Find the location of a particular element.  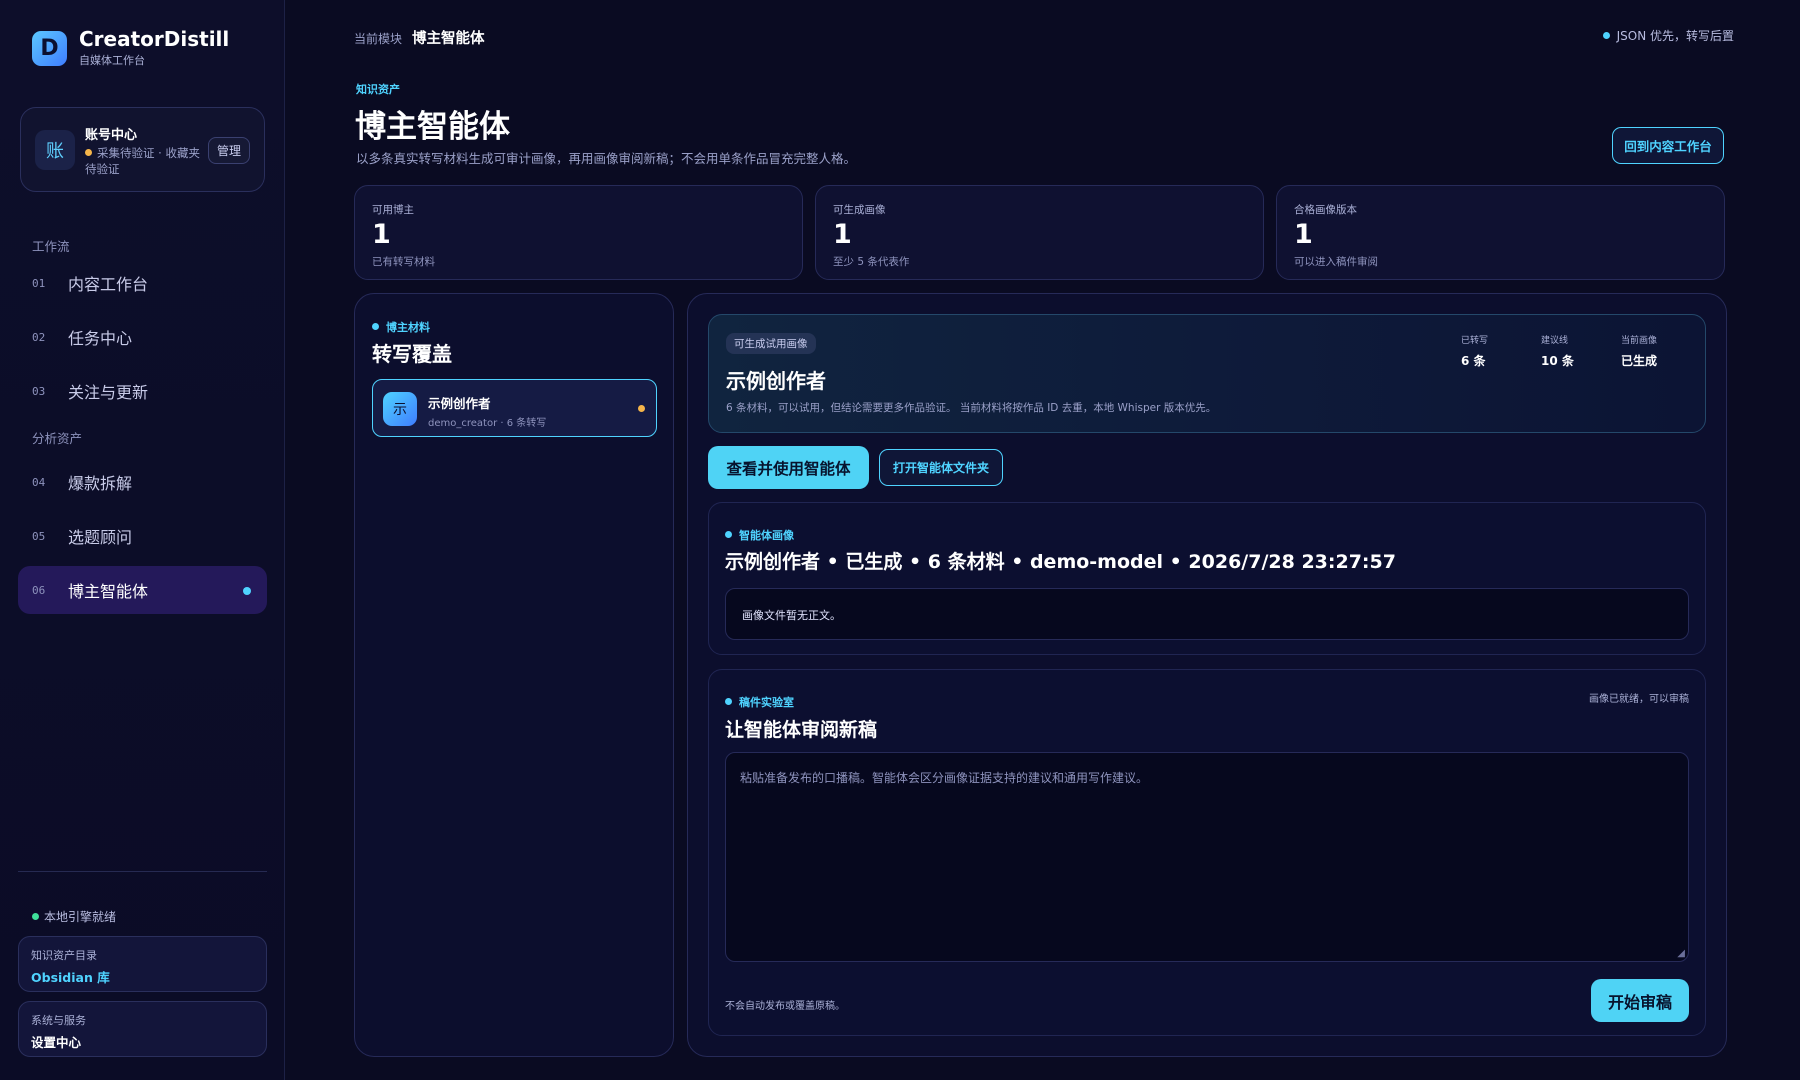

hero-stat-value: 已生成 is located at coordinates (1639, 361).